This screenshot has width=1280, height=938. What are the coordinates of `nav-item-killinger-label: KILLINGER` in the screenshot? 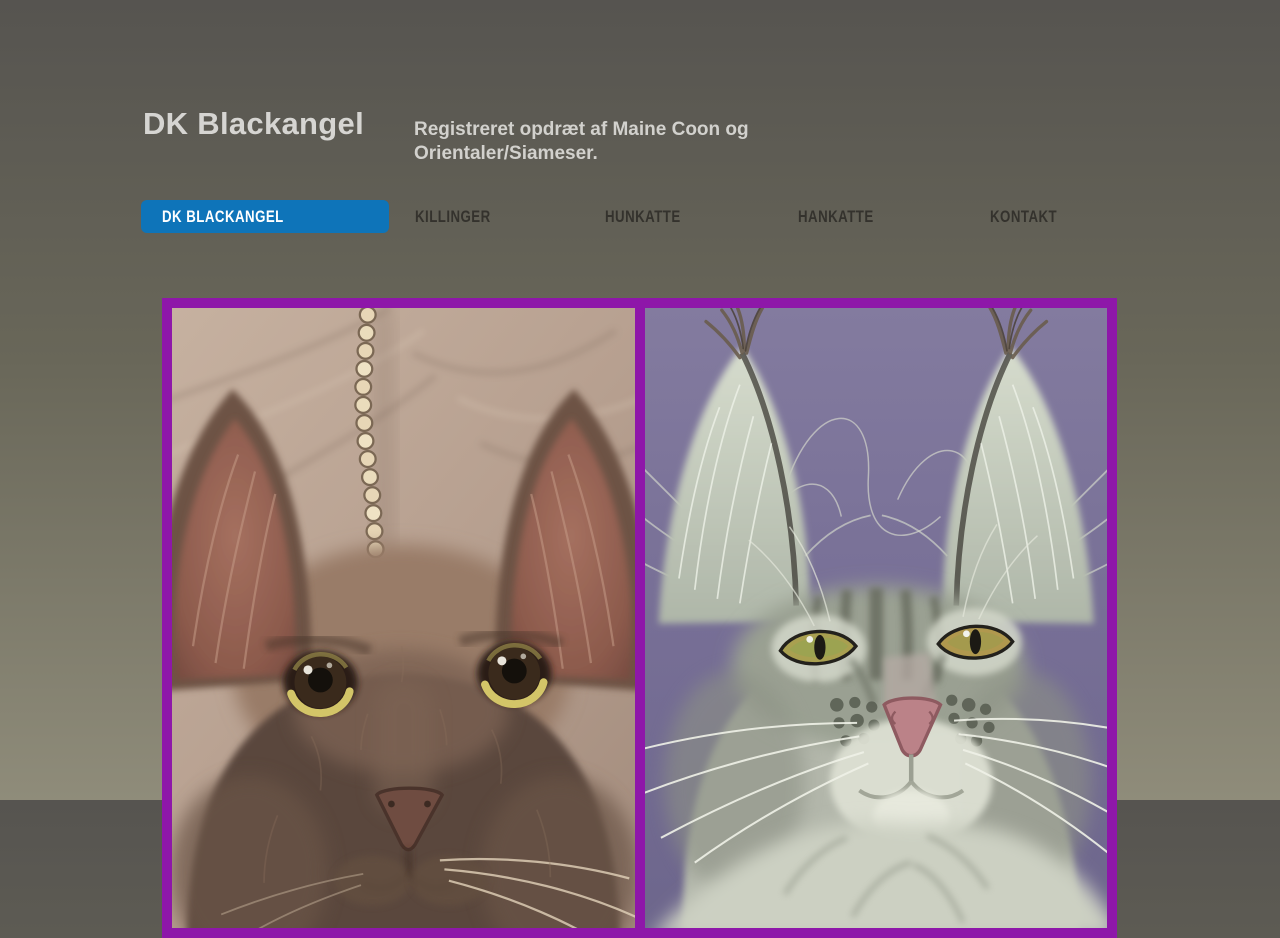 It's located at (453, 216).